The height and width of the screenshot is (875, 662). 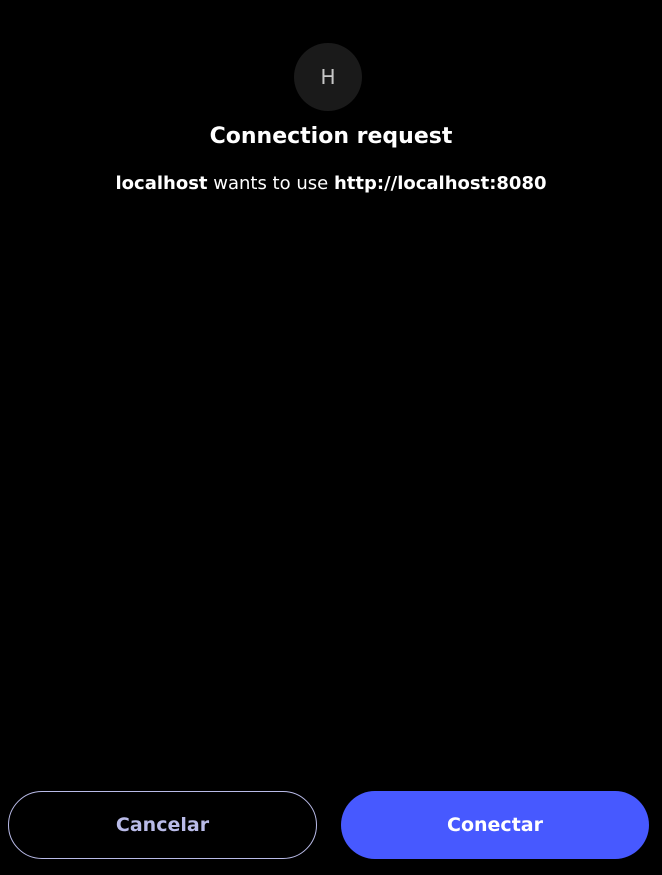 I want to click on target-url: http://localhost:8080, so click(x=440, y=183).